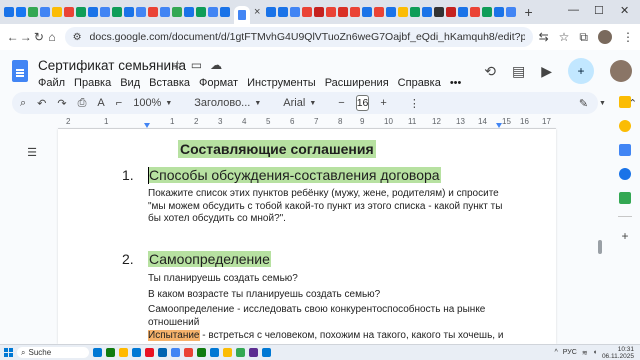 This screenshot has width=640, height=360. I want to click on more-menu-icon: •••, so click(456, 83).